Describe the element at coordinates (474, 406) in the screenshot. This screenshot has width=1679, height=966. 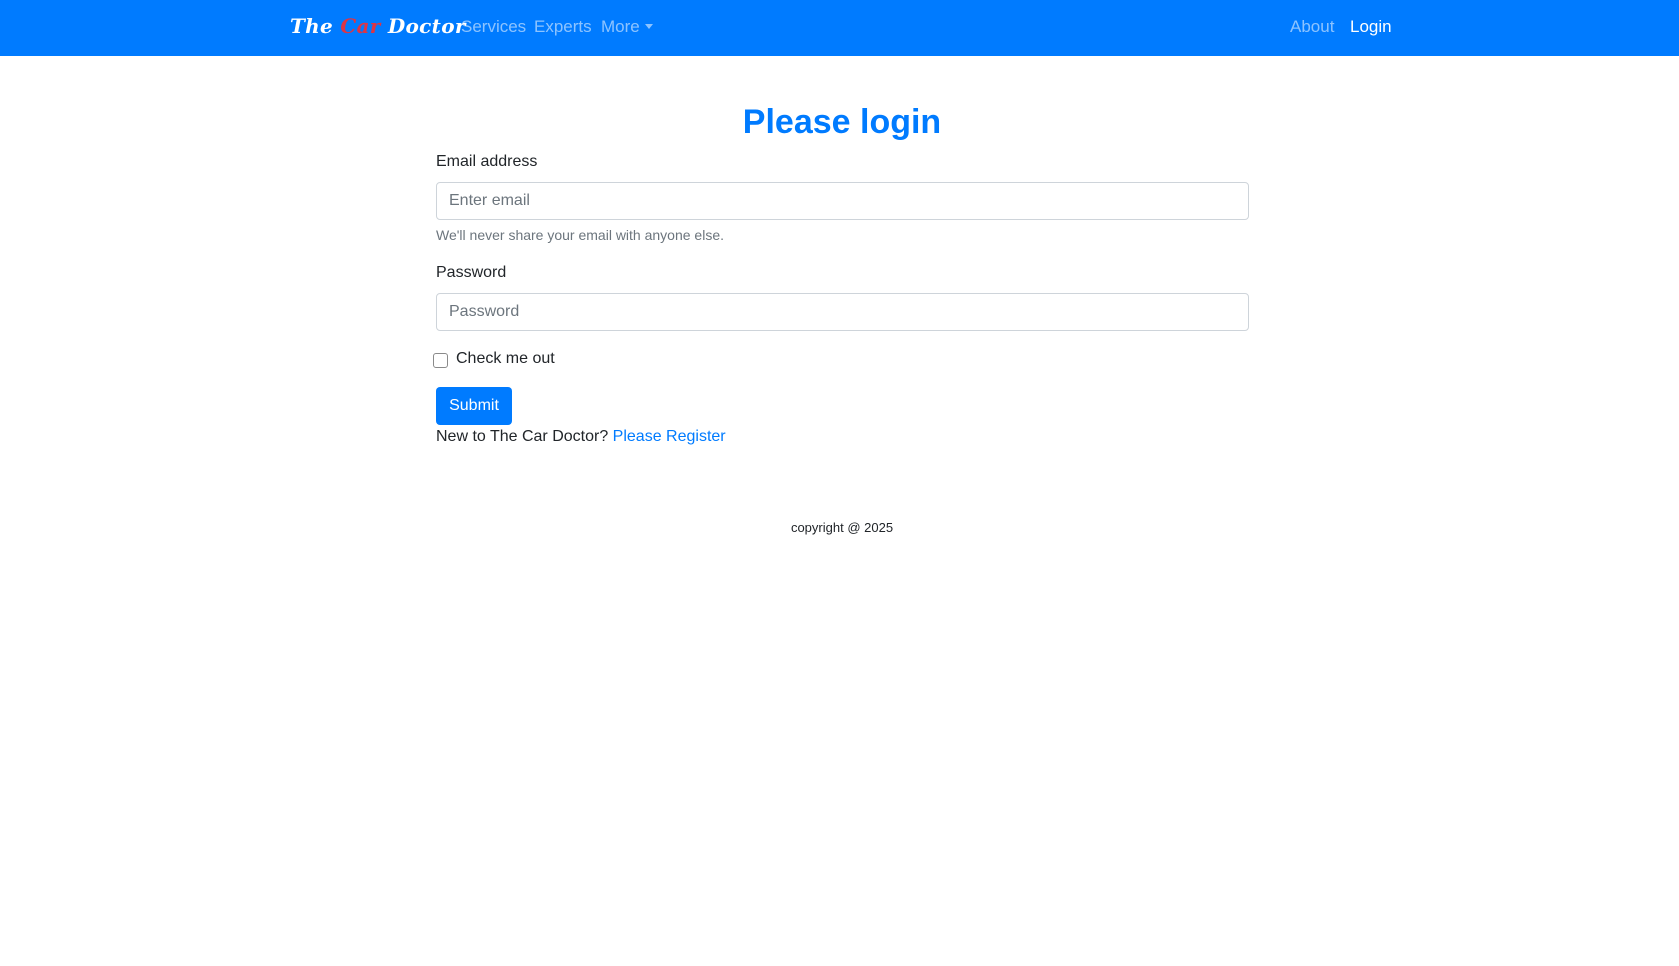
I see `submit-button: Submit` at that location.